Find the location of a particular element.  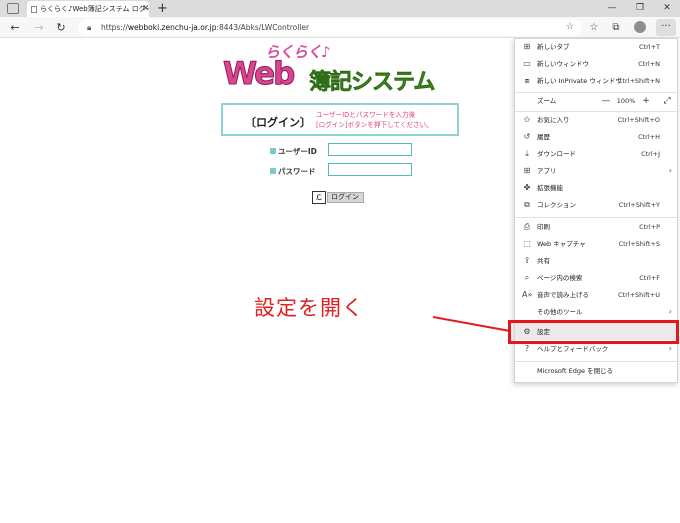

menu-item-read-aloud: A» 音声で読み上げる Ctrl+Shift+U is located at coordinates (597, 295).